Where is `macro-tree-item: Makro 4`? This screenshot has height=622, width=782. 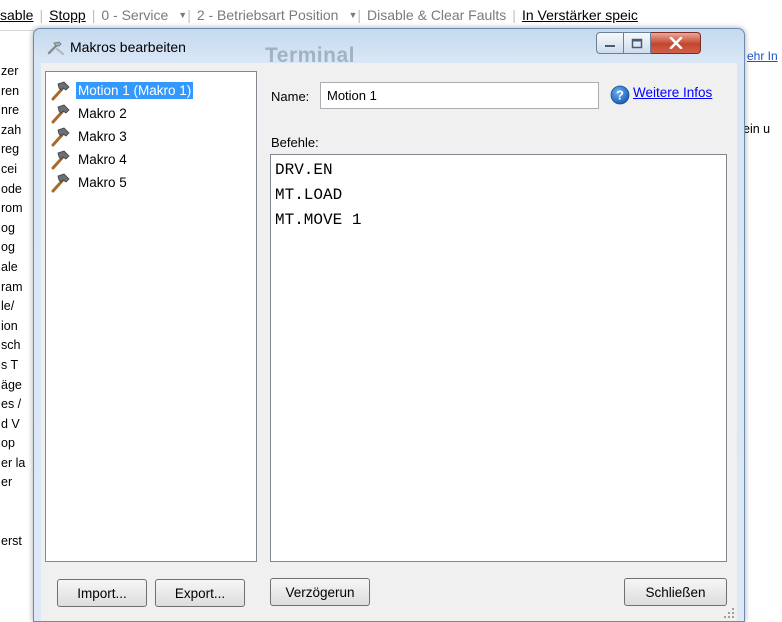
macro-tree-item: Makro 4 is located at coordinates (89, 159).